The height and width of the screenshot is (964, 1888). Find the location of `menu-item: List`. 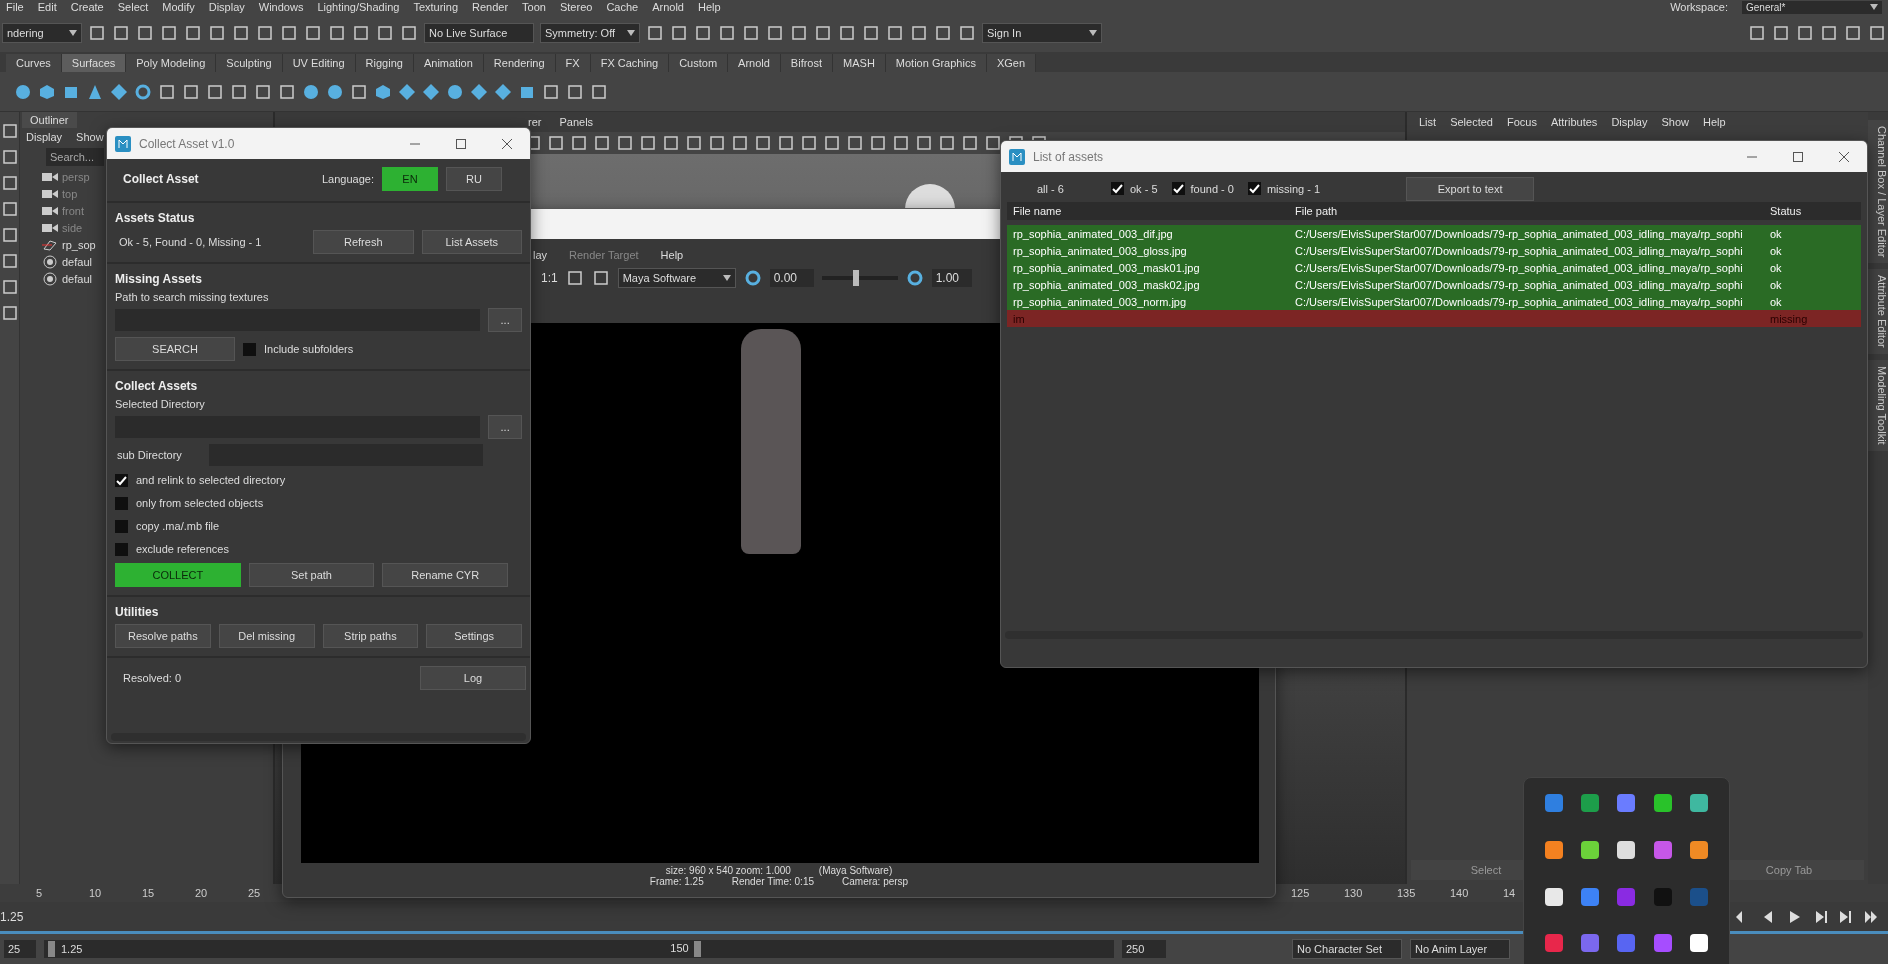

menu-item: List is located at coordinates (1428, 122).